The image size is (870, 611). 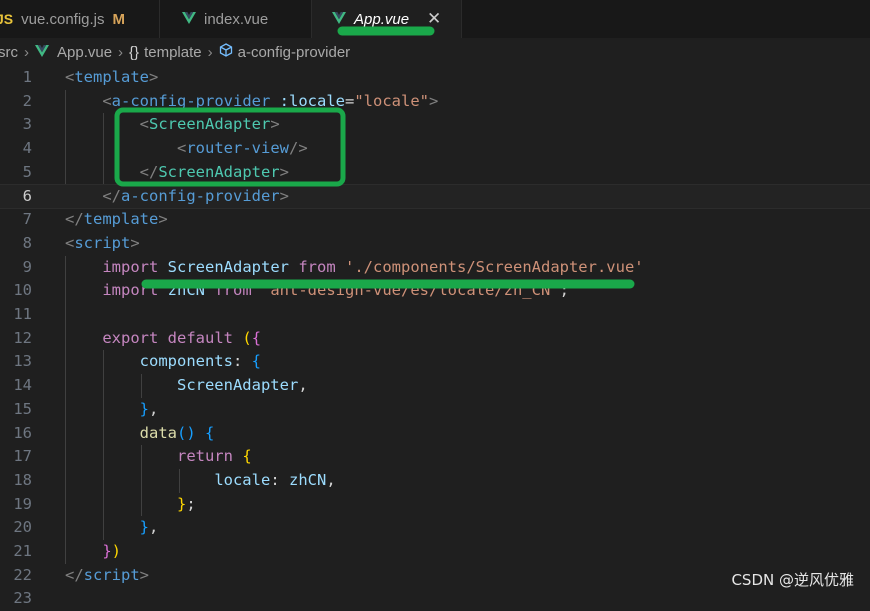 What do you see at coordinates (391, 100) in the screenshot?
I see `code-token: "locale"` at bounding box center [391, 100].